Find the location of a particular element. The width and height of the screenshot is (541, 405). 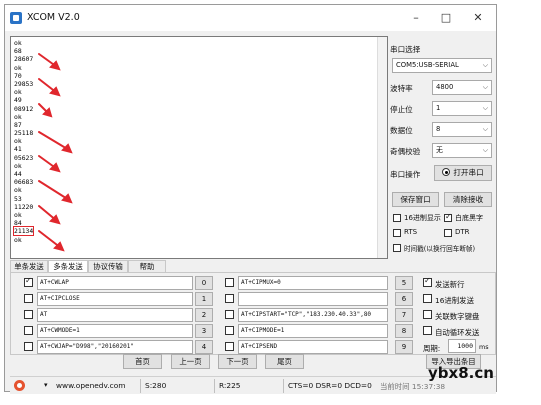

open-port-label: 打开串口 is located at coordinates (468, 172).